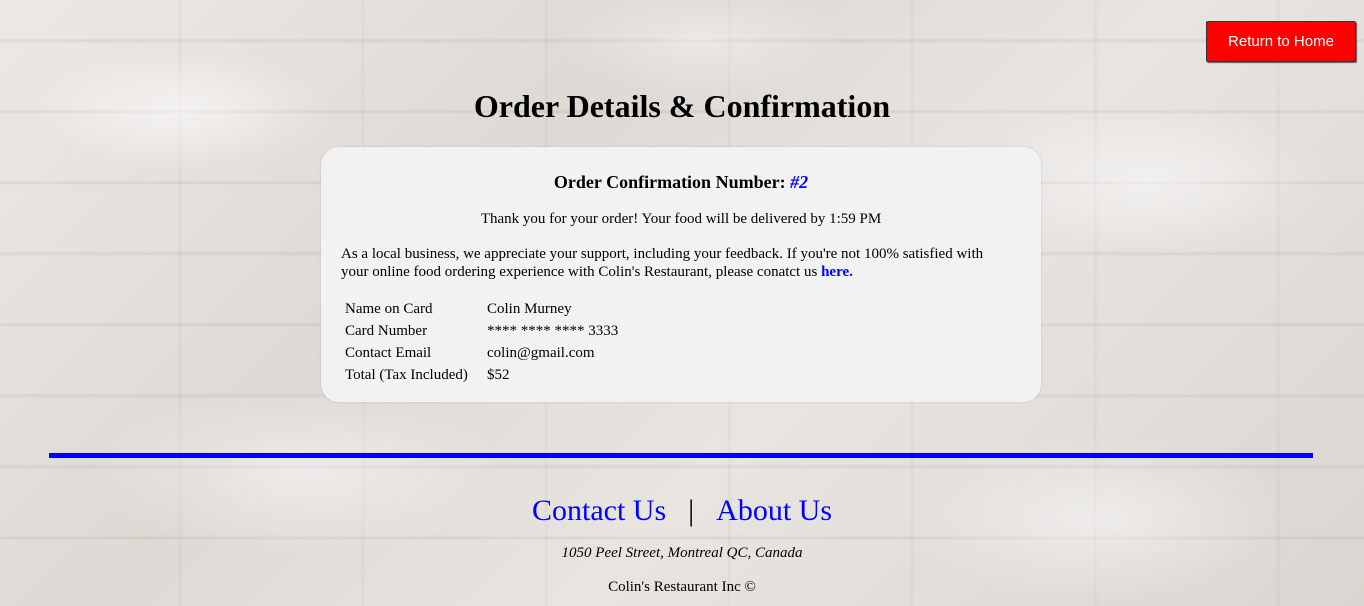 The height and width of the screenshot is (606, 1364). I want to click on confirmation-heading-label: Order Confirmation Number:, so click(669, 182).